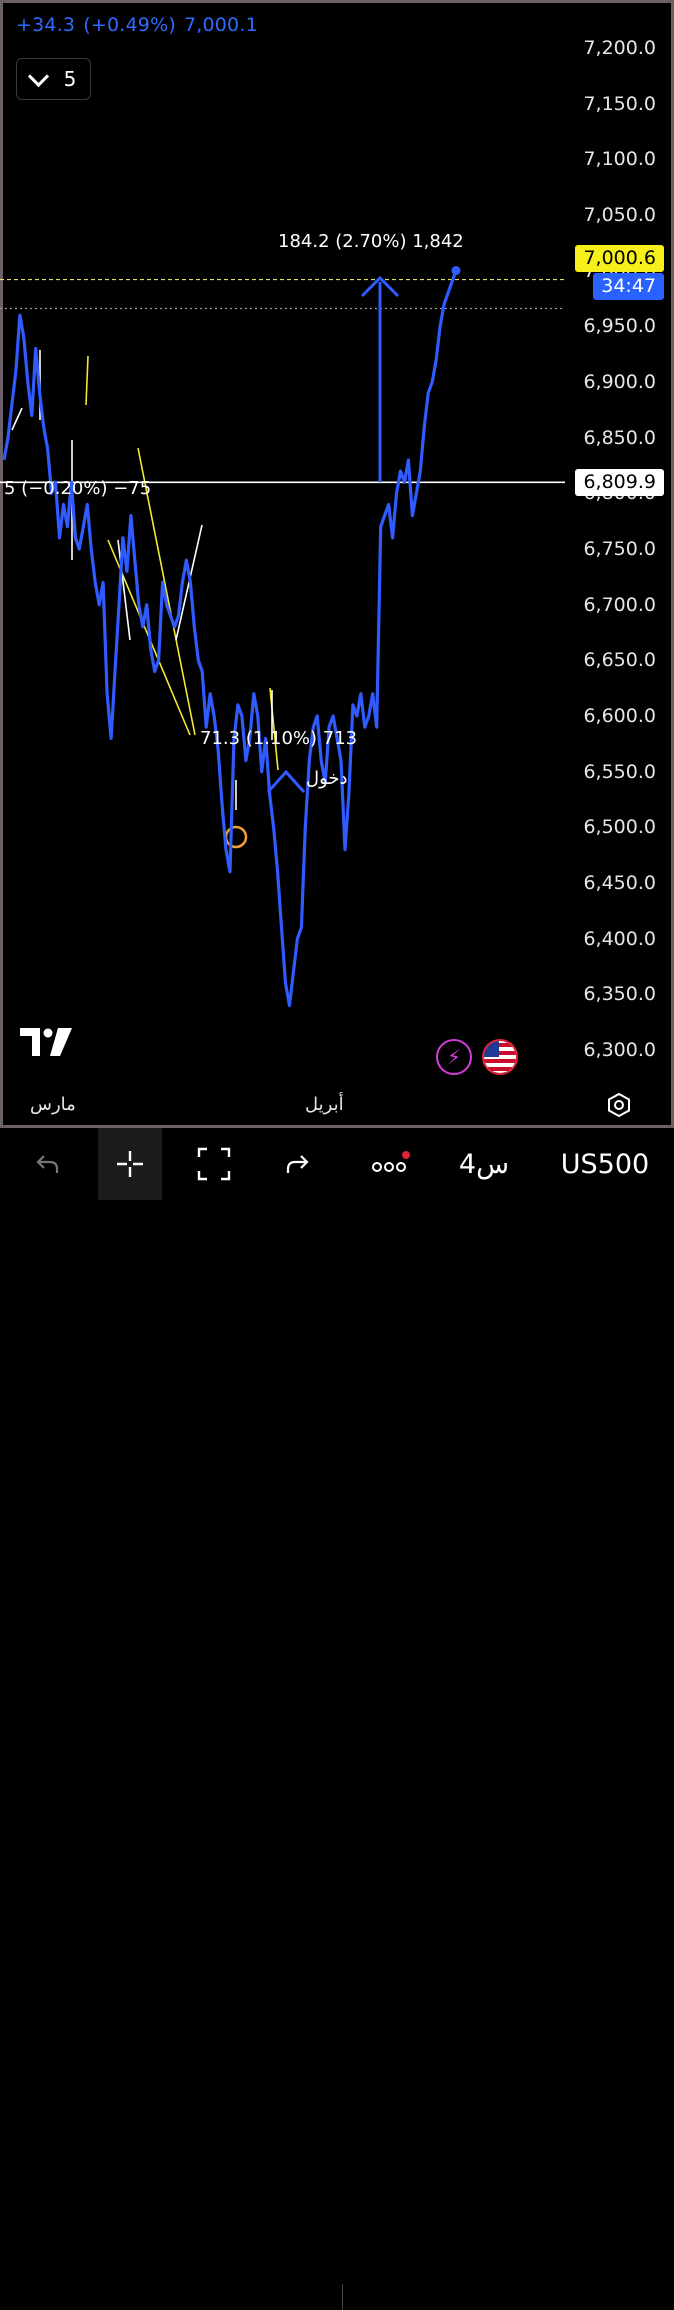 The image size is (674, 2310). Describe the element at coordinates (214, 1164) in the screenshot. I see `fullscreen-icon` at that location.